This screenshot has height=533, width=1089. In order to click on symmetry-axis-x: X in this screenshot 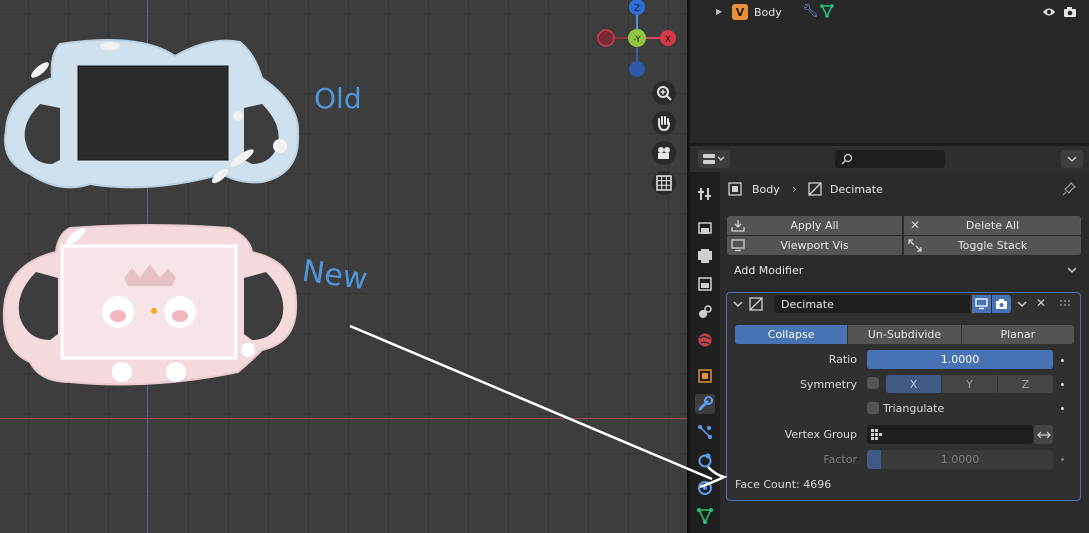, I will do `click(913, 384)`.